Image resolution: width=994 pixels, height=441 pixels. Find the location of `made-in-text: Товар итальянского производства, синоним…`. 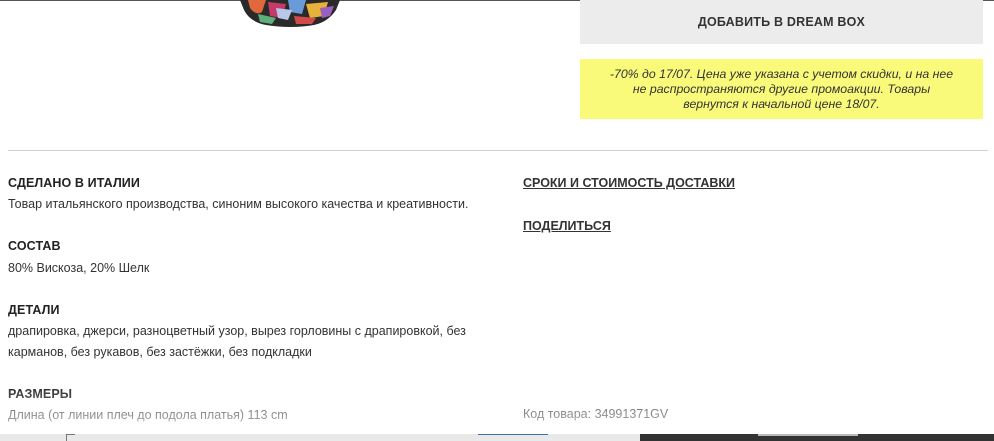

made-in-text: Товар итальянского производства, синоним… is located at coordinates (238, 204).